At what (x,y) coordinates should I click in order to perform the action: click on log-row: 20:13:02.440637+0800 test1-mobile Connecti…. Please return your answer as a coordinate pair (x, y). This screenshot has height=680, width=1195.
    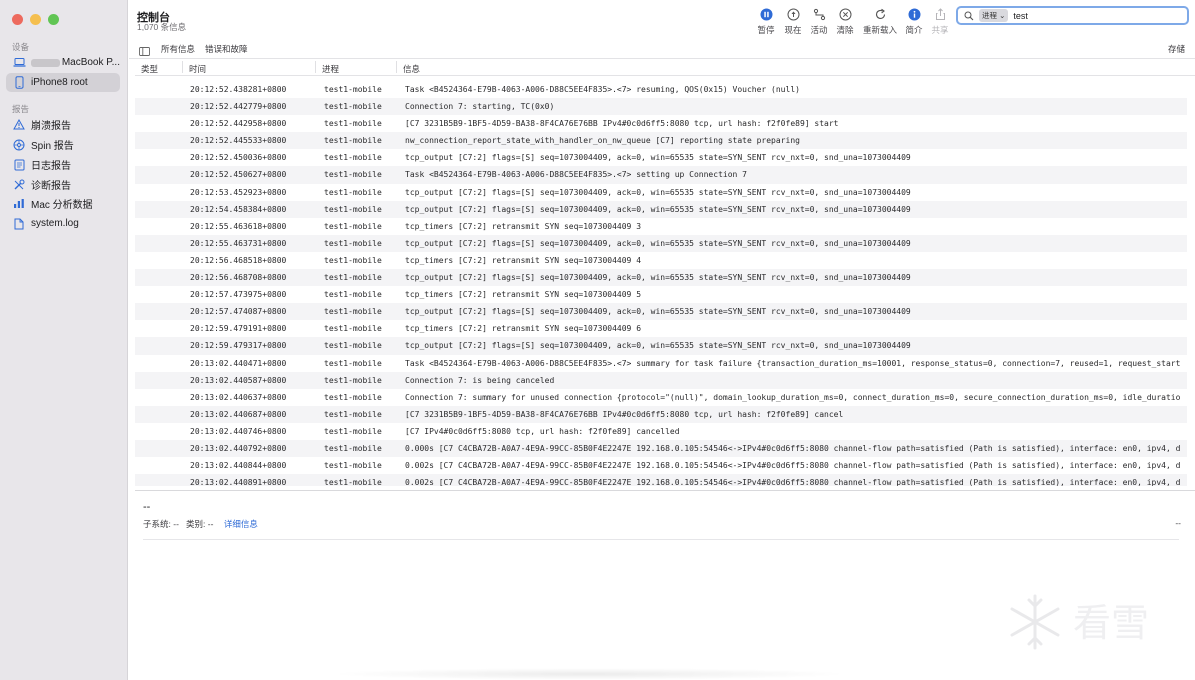
    Looking at the image, I should click on (661, 397).